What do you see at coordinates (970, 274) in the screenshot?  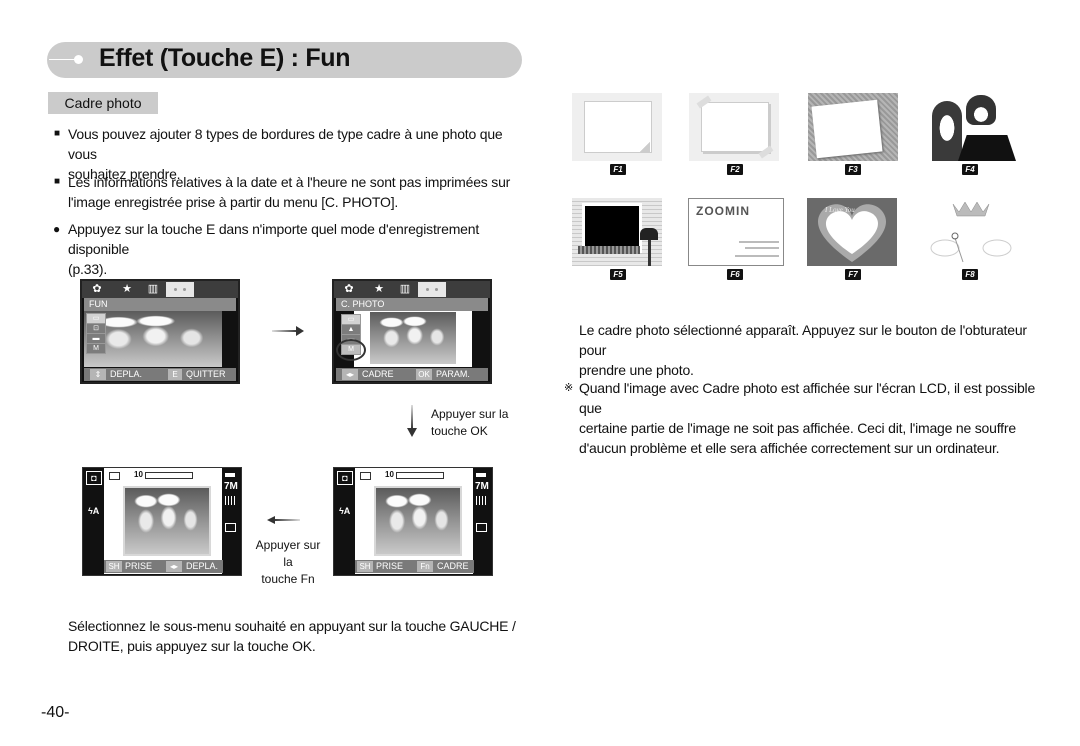 I see `frame-badge-f8: F8` at bounding box center [970, 274].